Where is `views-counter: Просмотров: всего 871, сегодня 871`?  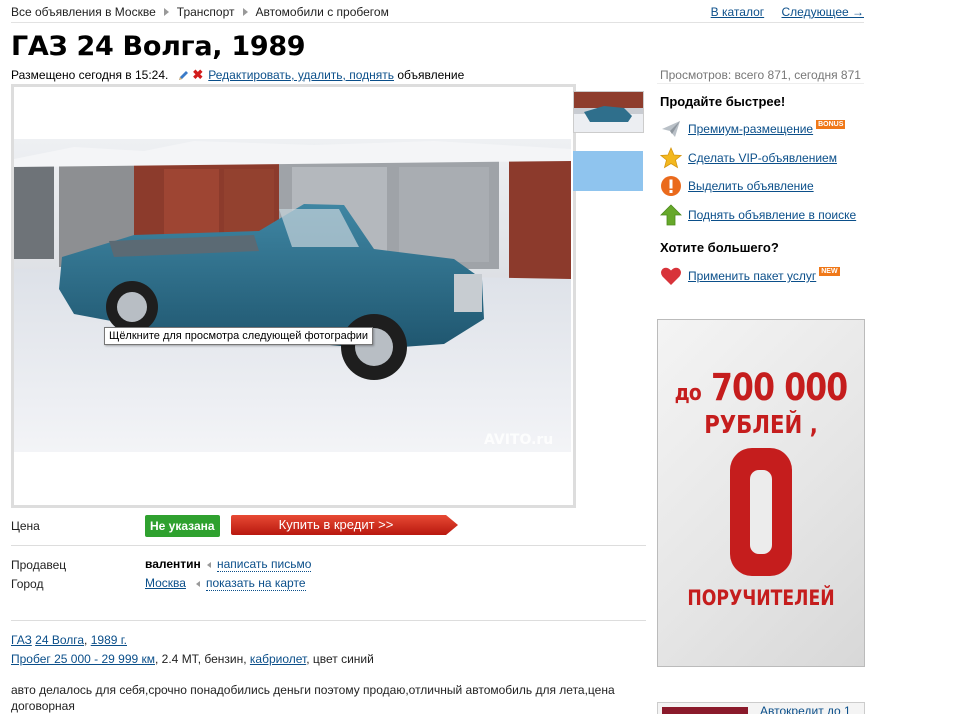 views-counter: Просмотров: всего 871, сегодня 871 is located at coordinates (760, 75).